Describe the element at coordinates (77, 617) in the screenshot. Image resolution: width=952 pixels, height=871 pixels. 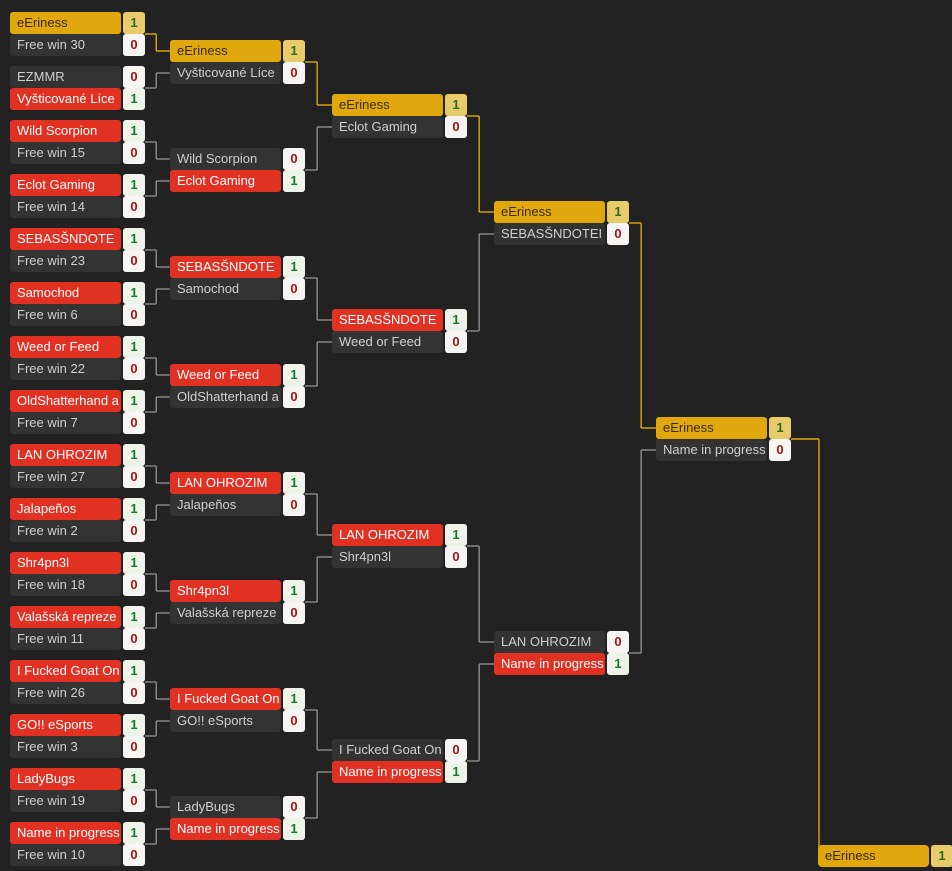
I see `bracket-slot-top: Valašská repreze 1` at that location.